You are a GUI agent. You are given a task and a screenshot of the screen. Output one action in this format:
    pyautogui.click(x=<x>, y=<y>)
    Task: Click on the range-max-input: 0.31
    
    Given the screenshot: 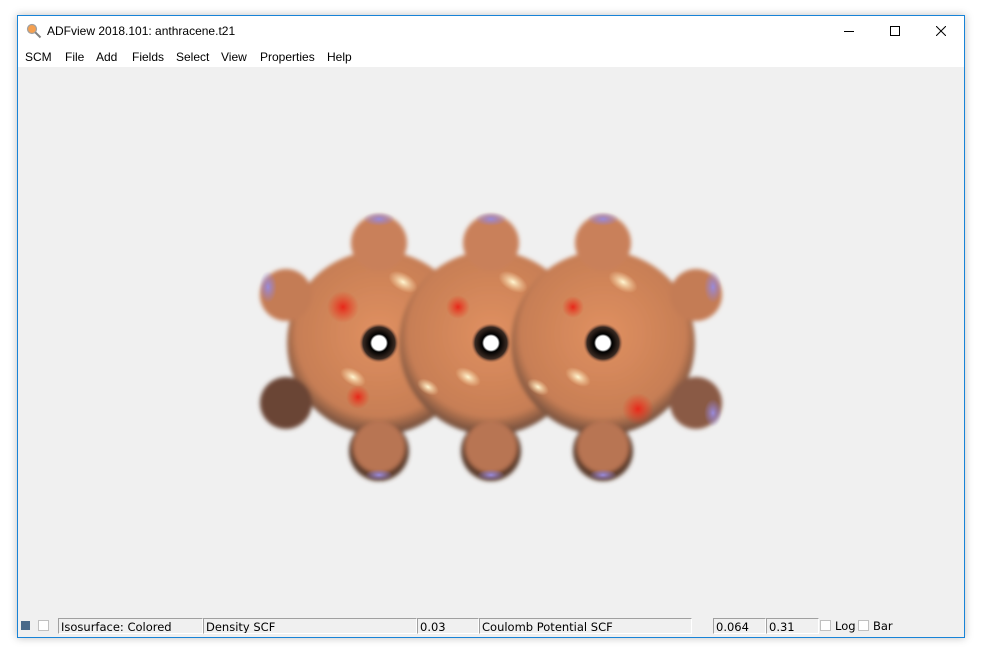 What is the action you would take?
    pyautogui.click(x=792, y=626)
    